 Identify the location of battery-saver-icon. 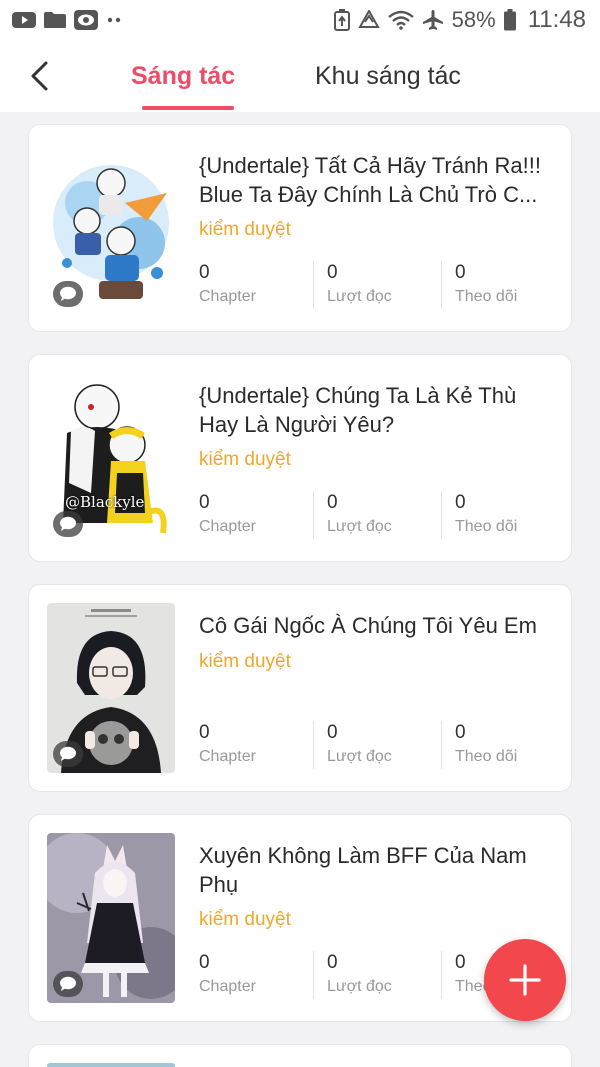
(341, 20).